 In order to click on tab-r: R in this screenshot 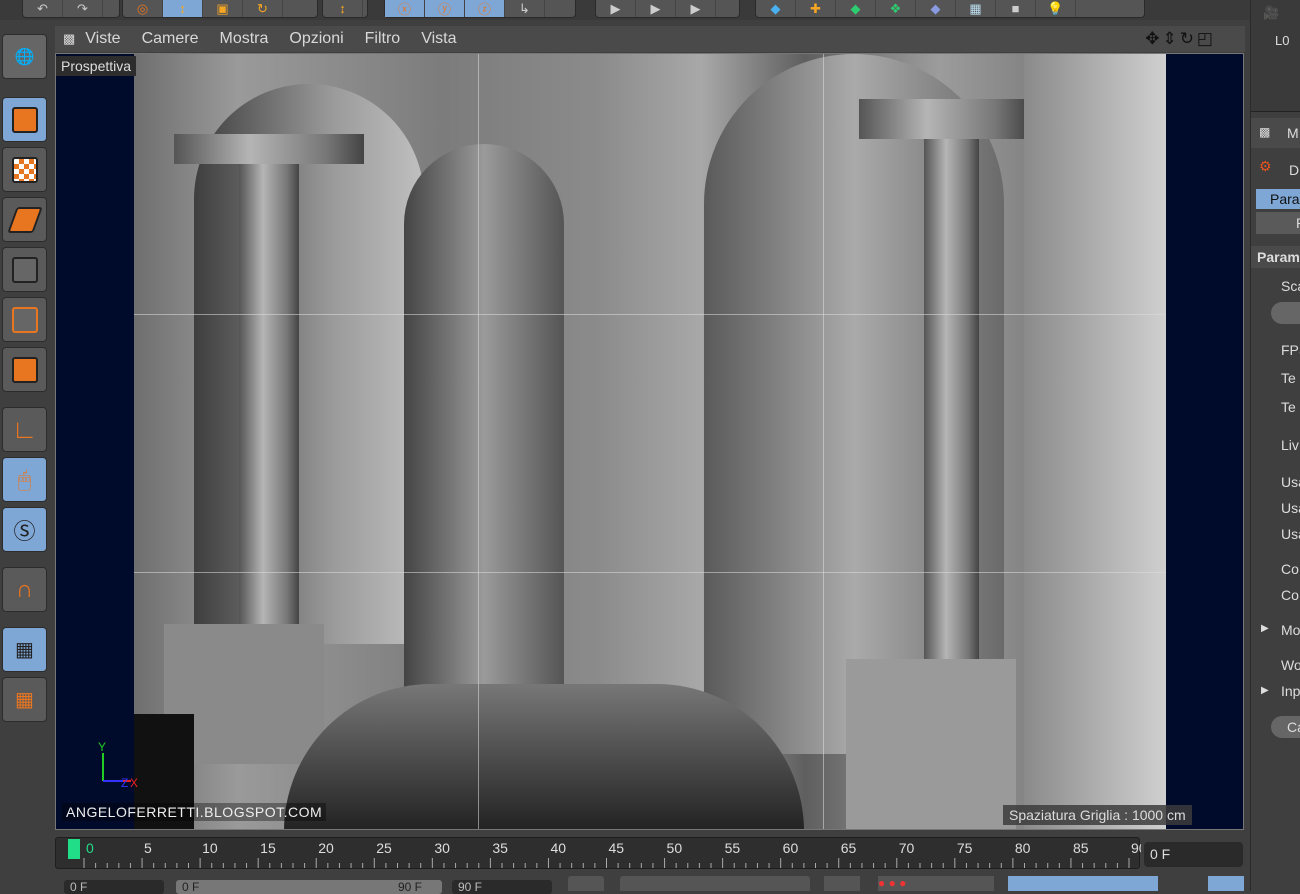, I will do `click(1278, 223)`.